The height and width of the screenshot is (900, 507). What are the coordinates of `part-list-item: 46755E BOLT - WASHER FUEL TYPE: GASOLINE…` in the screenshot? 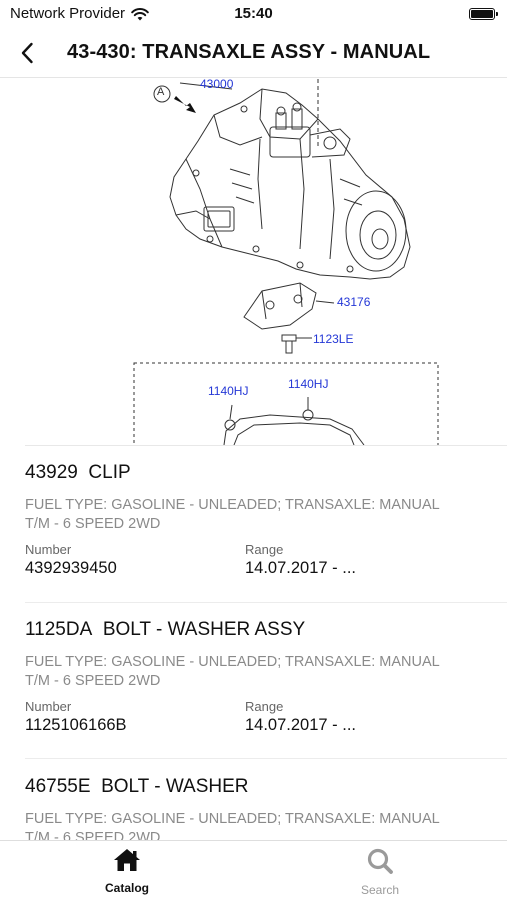 It's located at (266, 812).